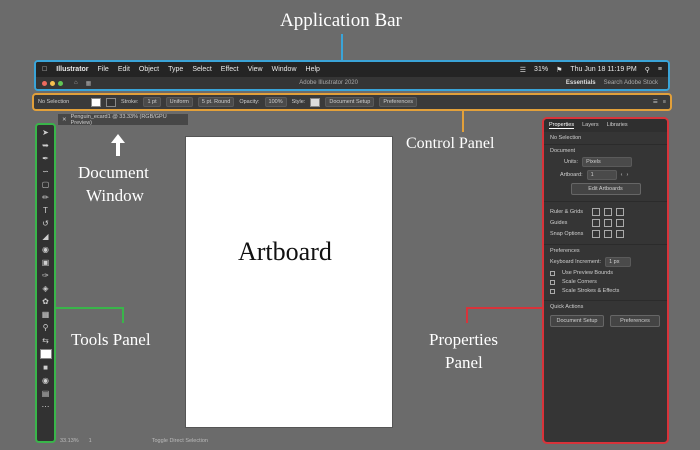 This screenshot has height=450, width=700. Describe the element at coordinates (45, 354) in the screenshot. I see `fill-stroke-swatch-icon` at that location.